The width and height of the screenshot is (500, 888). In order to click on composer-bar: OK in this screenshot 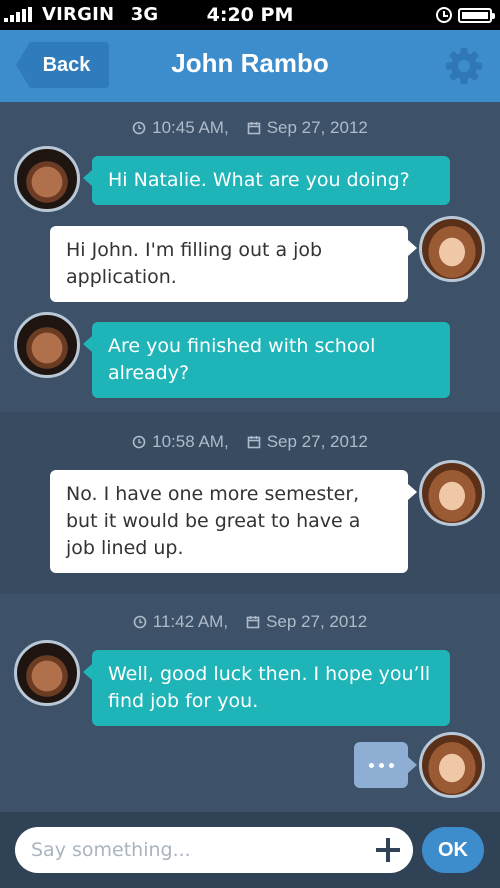, I will do `click(250, 850)`.